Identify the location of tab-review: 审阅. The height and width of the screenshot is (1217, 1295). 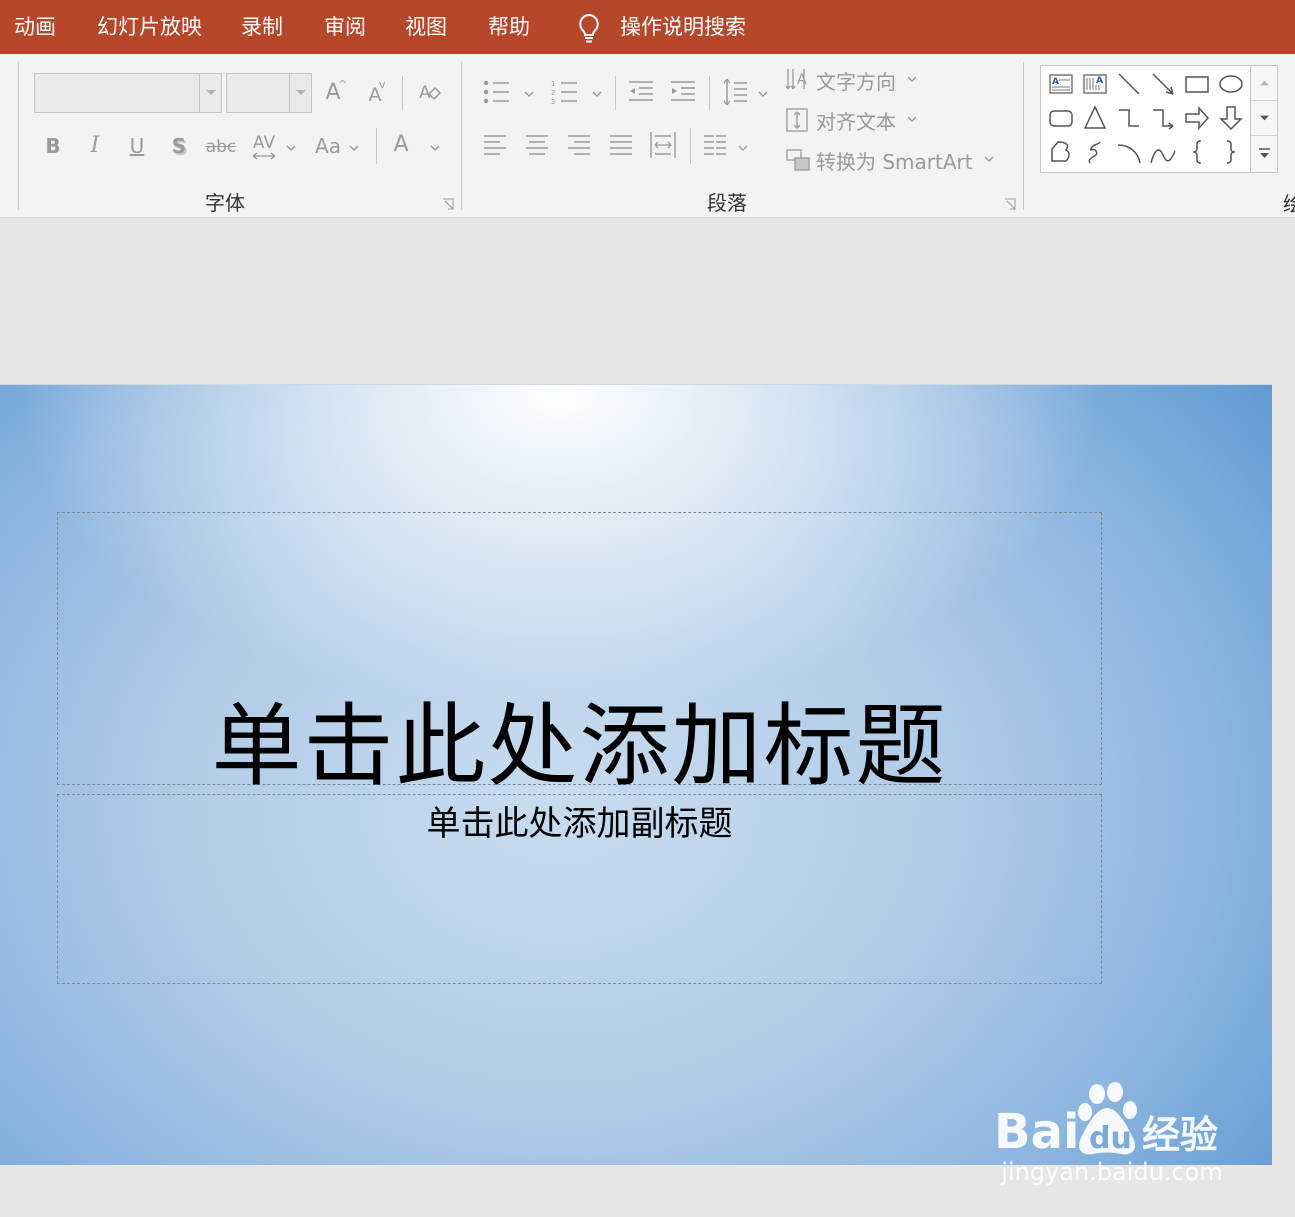
(345, 27).